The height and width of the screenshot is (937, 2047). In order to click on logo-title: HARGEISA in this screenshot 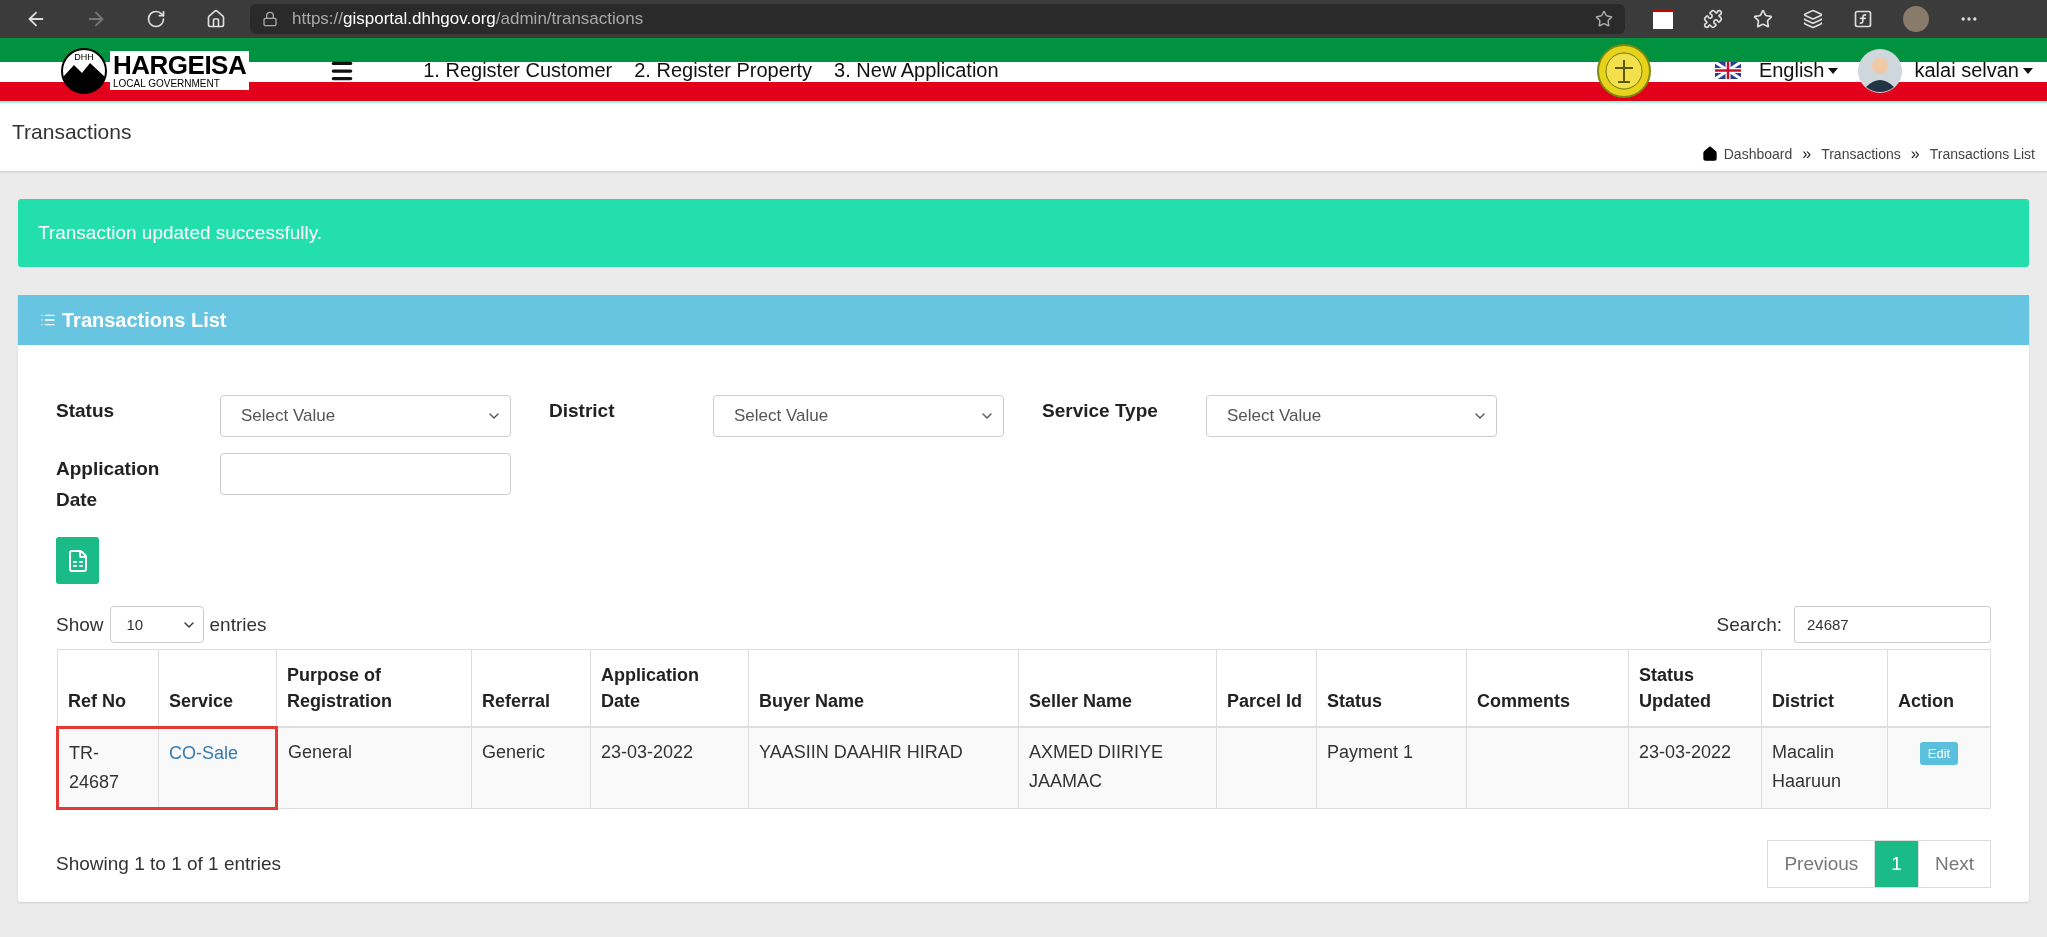, I will do `click(180, 65)`.